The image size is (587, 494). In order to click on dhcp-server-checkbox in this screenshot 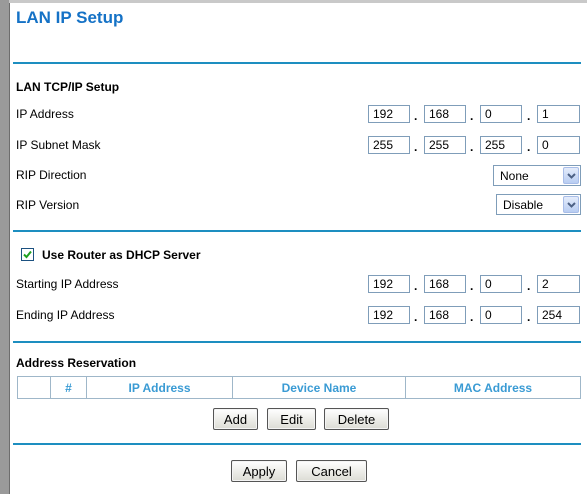, I will do `click(27, 254)`.